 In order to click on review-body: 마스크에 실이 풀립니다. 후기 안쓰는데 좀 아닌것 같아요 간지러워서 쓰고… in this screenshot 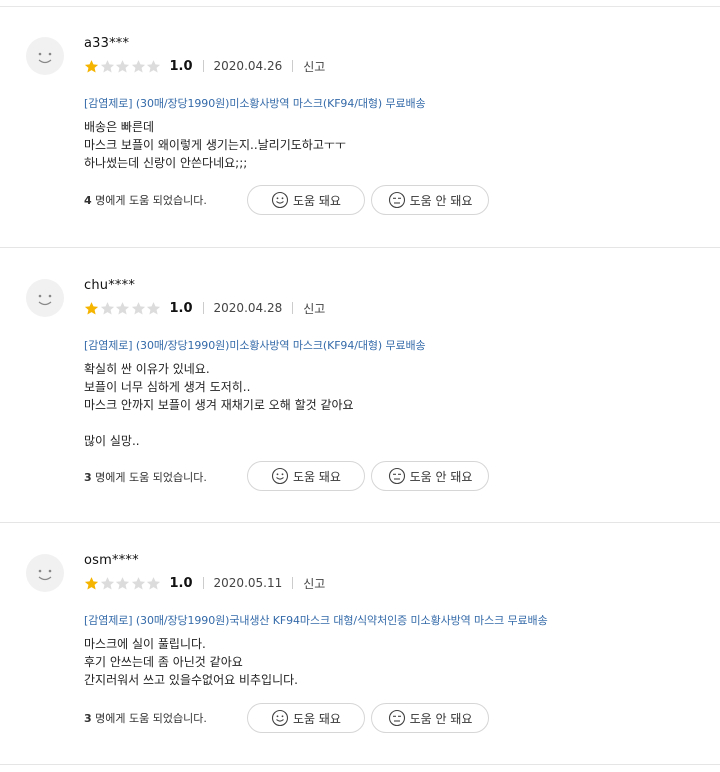, I will do `click(191, 662)`.